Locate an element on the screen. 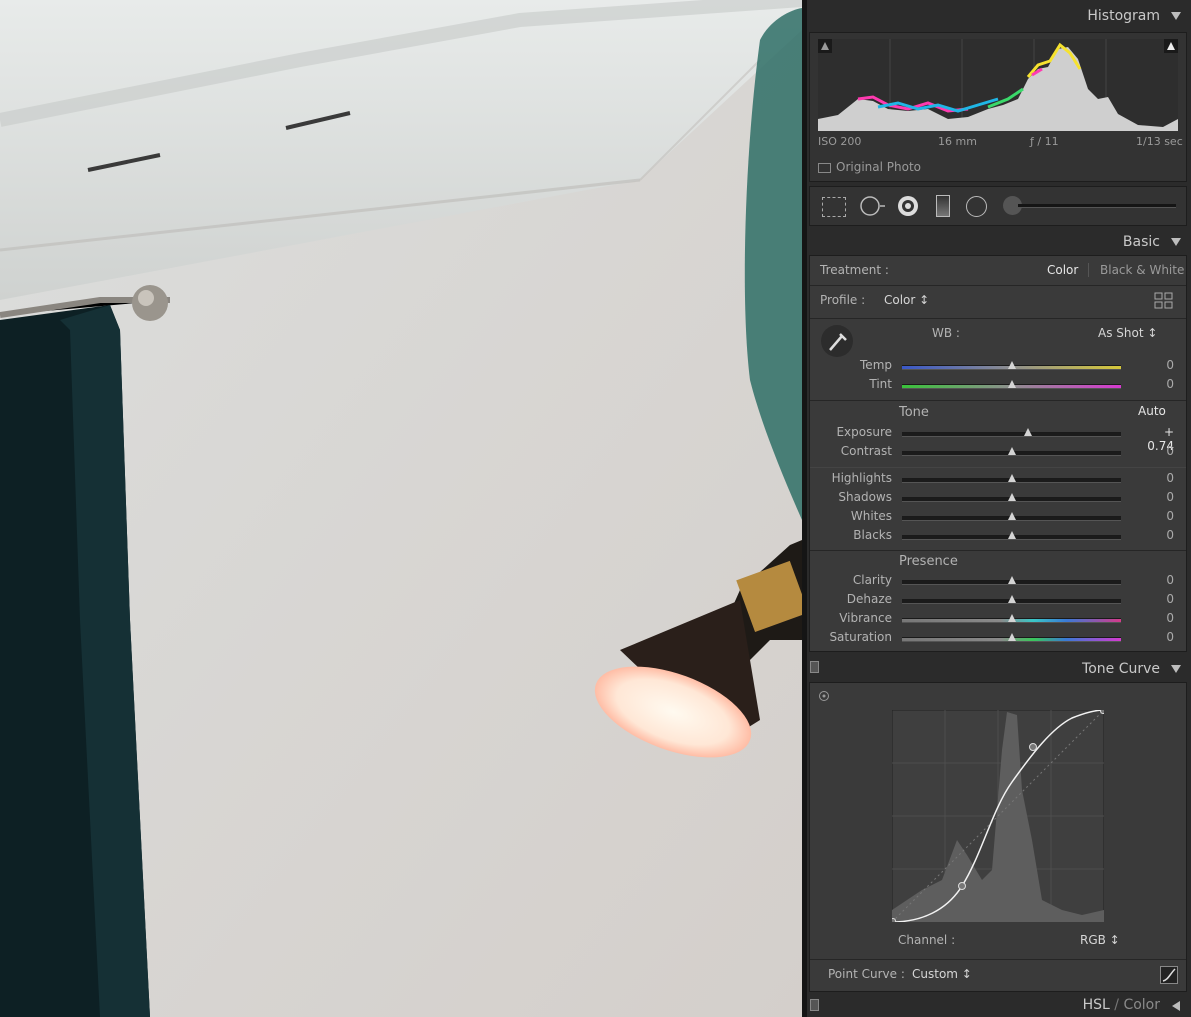 The width and height of the screenshot is (1191, 1017). whites-label: Whites is located at coordinates (871, 516).